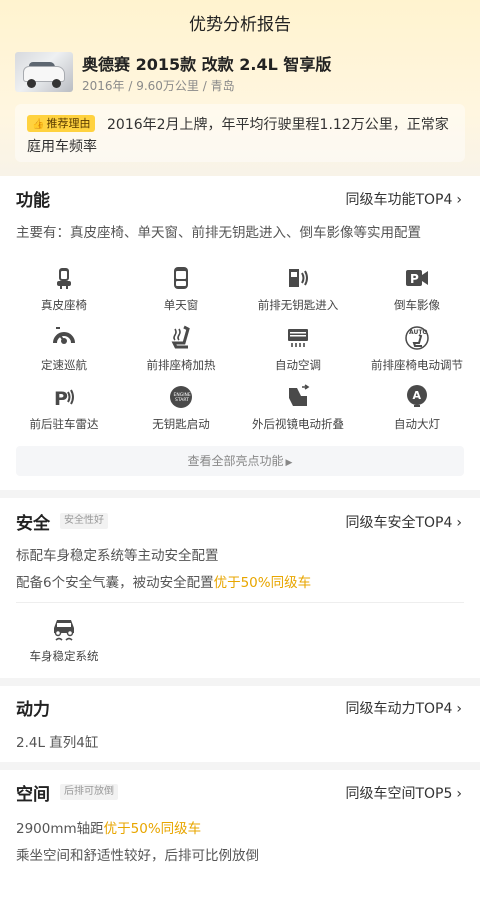 The width and height of the screenshot is (480, 921). I want to click on safety-line2-highlight: 优于50%同级车, so click(262, 583).